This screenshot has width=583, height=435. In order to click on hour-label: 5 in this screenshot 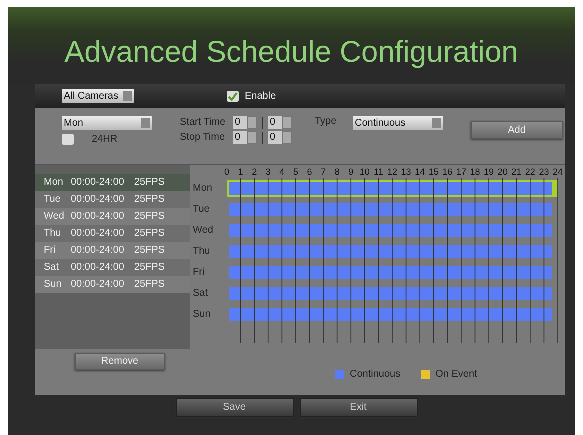, I will do `click(295, 172)`.